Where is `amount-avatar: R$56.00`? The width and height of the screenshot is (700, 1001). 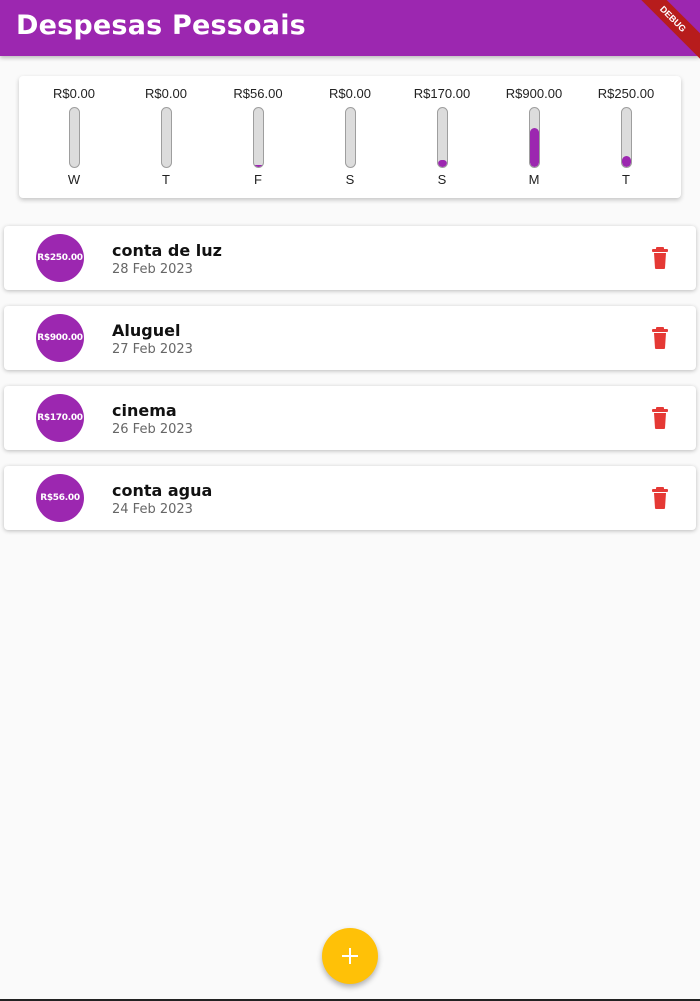 amount-avatar: R$56.00 is located at coordinates (60, 498).